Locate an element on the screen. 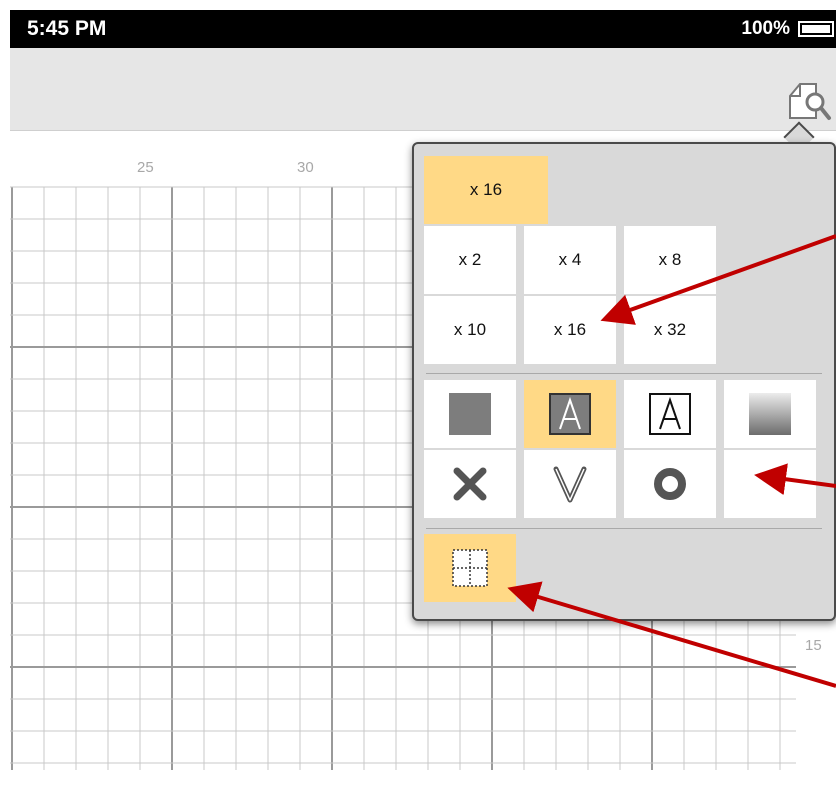 The image size is (836, 785). gradient-square-icon is located at coordinates (770, 414).